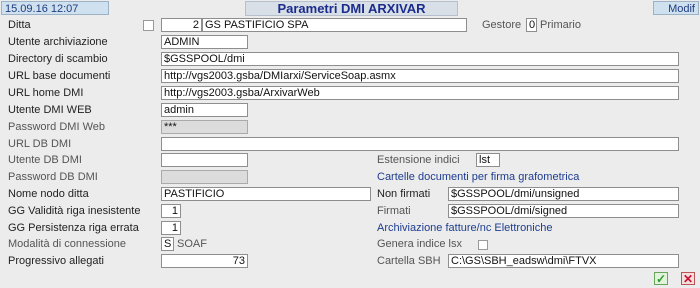 This screenshot has height=288, width=700. I want to click on utente-dmi-web-label: Utente DMI WEB, so click(50, 110).